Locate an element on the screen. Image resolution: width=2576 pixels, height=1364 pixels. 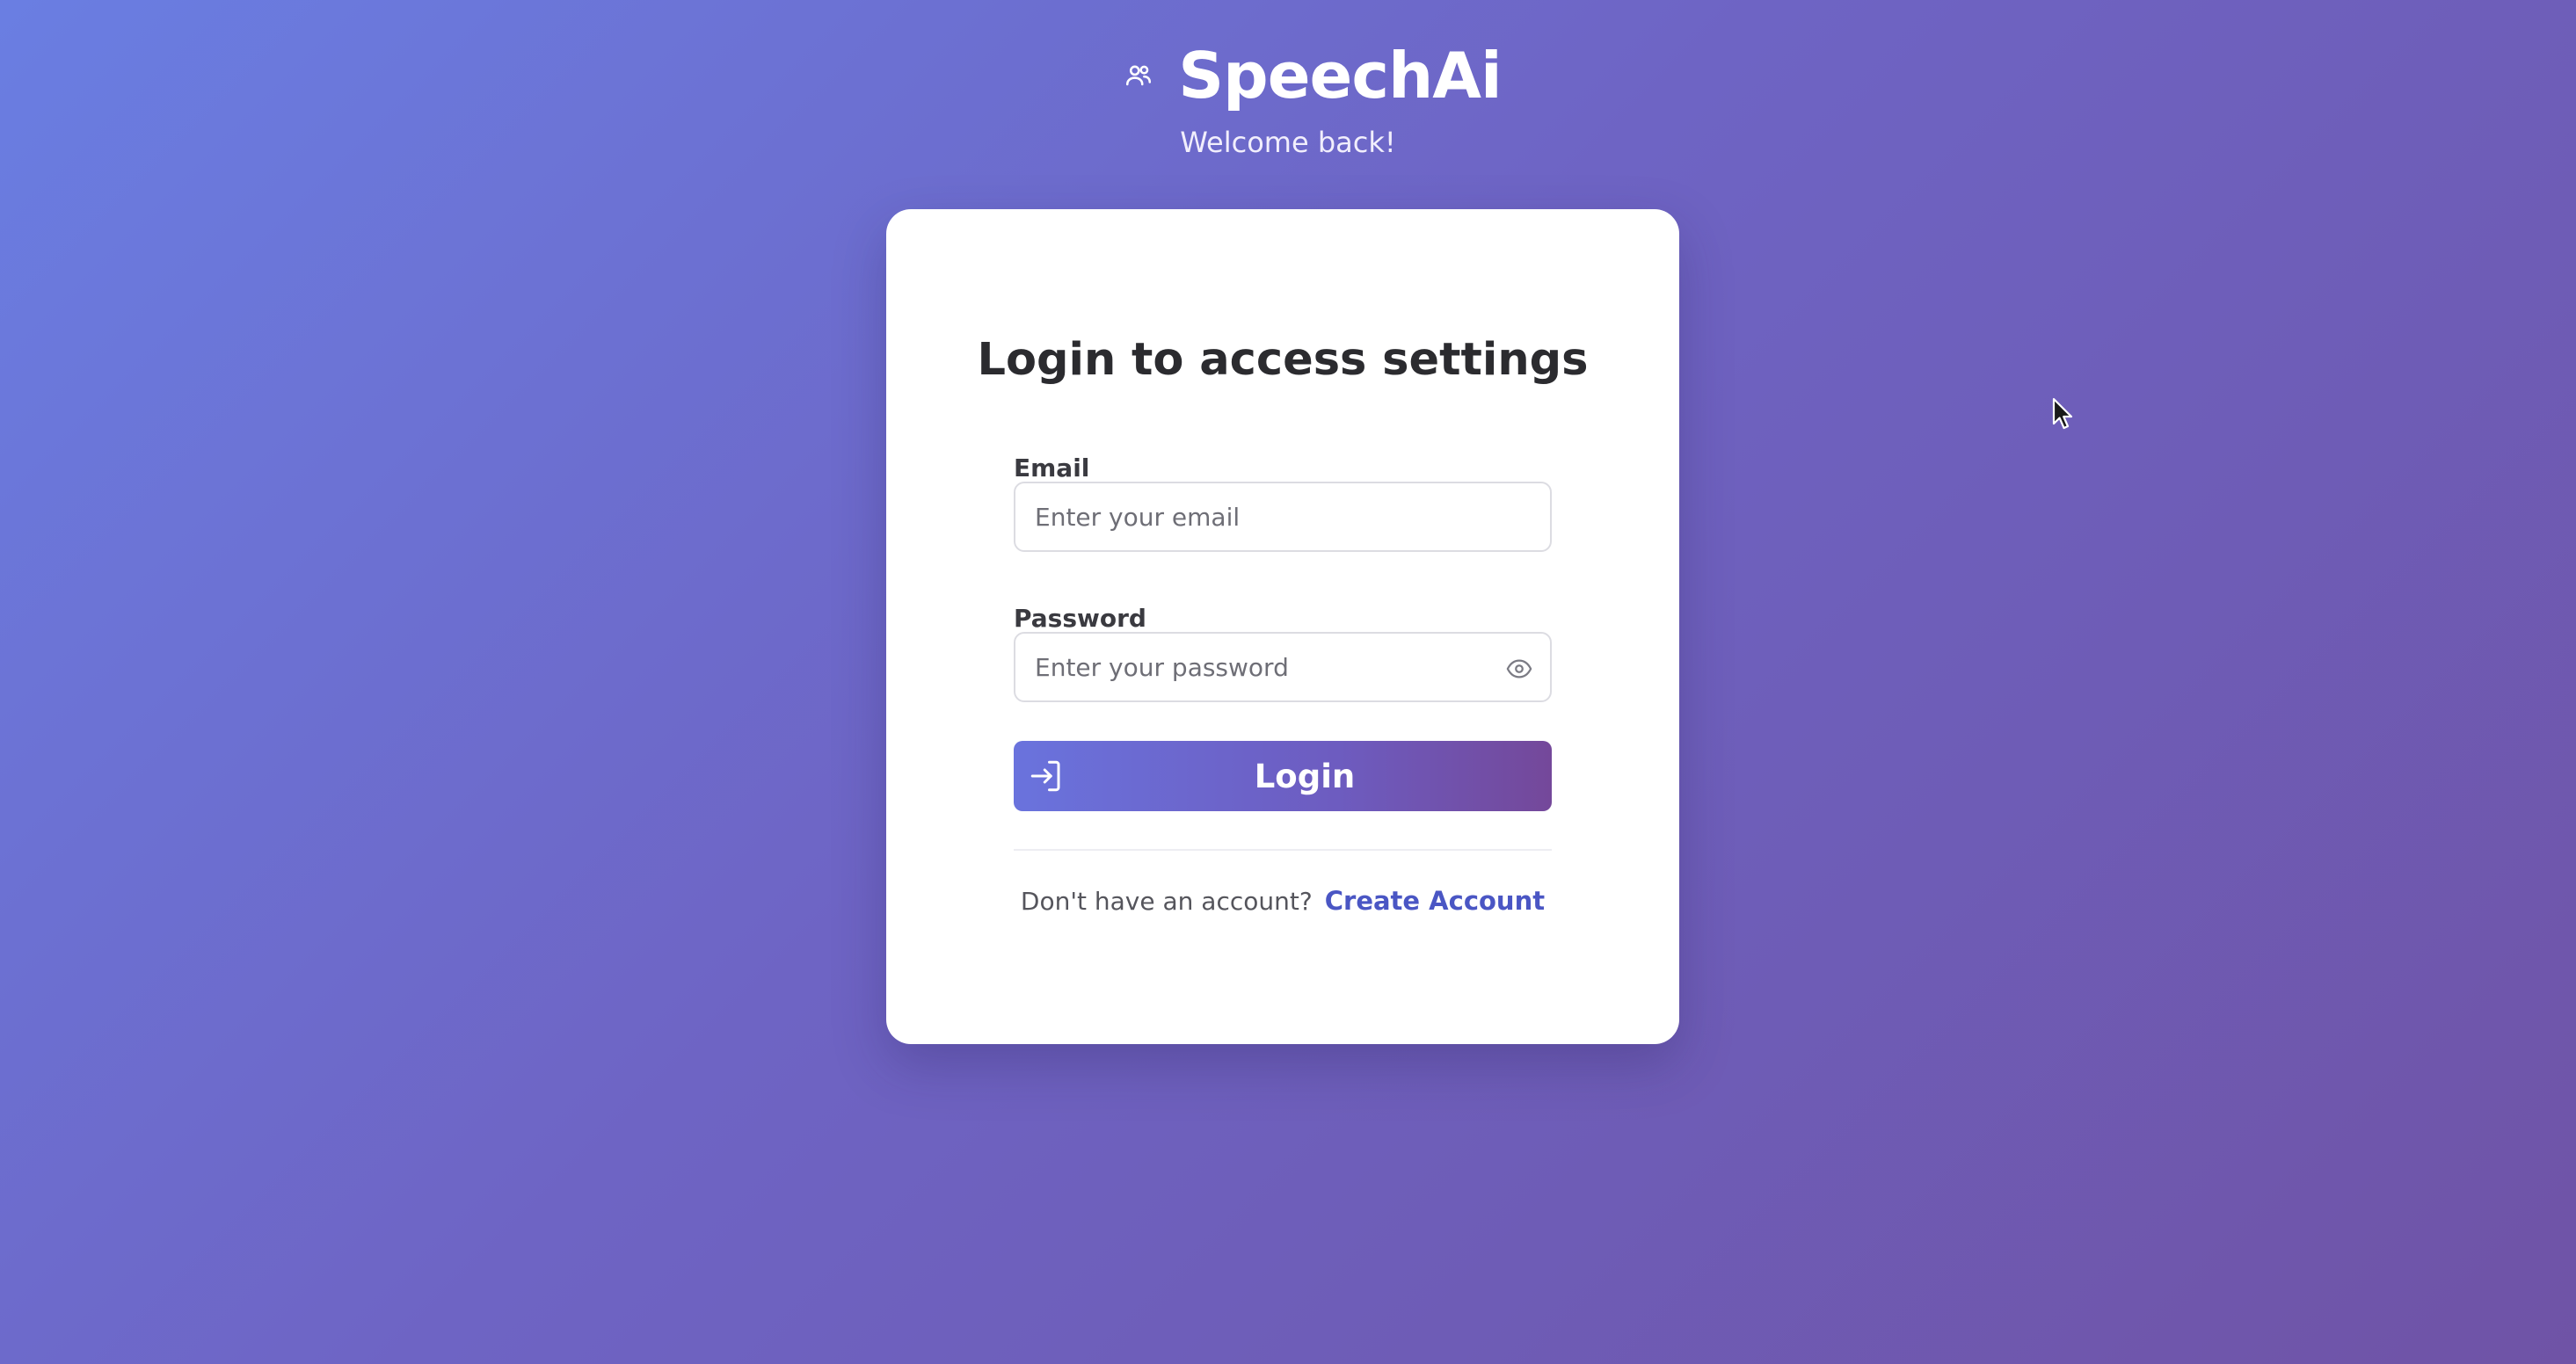
password-field-box is located at coordinates (1283, 667).